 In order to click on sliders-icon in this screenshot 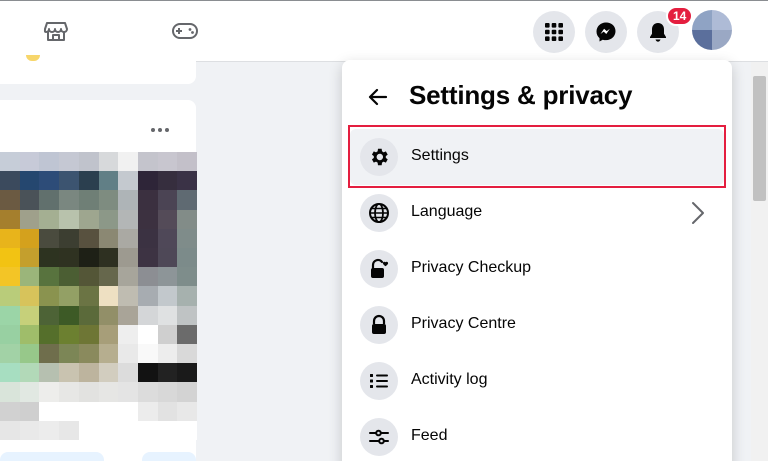, I will do `click(379, 437)`.